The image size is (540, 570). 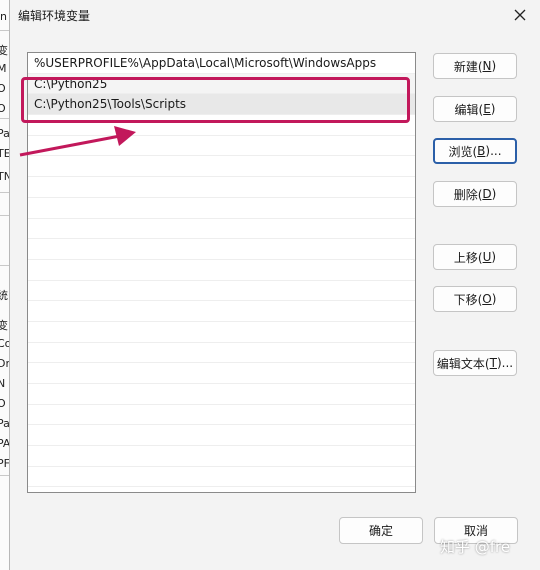 What do you see at coordinates (468, 194) in the screenshot?
I see `delete-button-label: 删除(` at bounding box center [468, 194].